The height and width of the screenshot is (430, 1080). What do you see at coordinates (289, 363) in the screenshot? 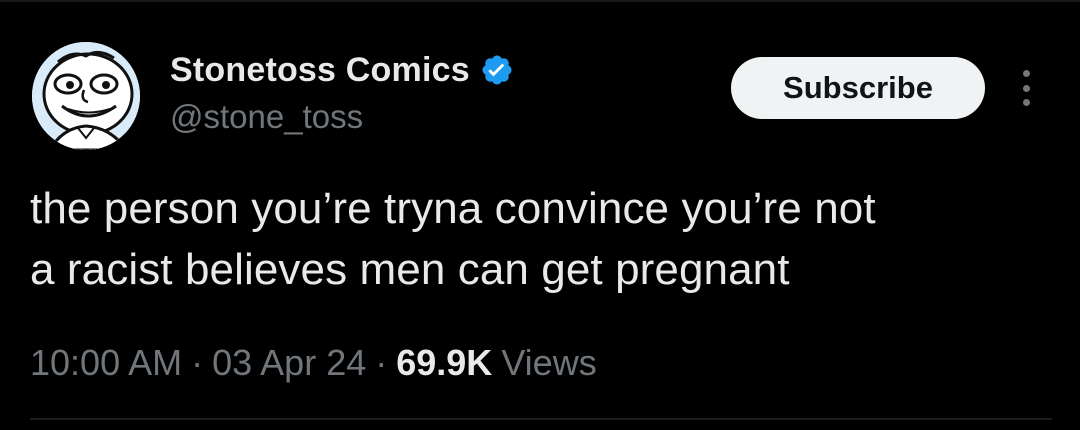
I see `tweet-date: 03 Apr 24` at bounding box center [289, 363].